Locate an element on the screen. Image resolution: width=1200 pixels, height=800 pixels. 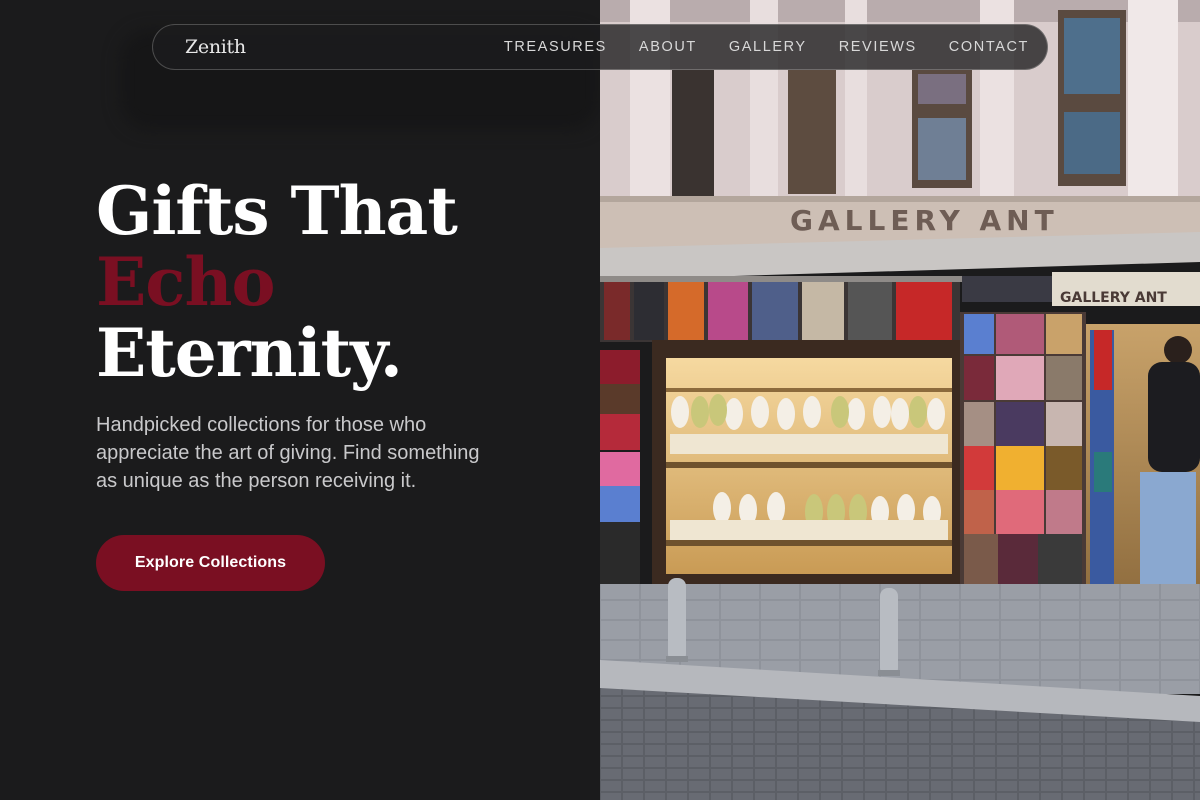
shop-sign-text: GALLERY ANT is located at coordinates (924, 220).